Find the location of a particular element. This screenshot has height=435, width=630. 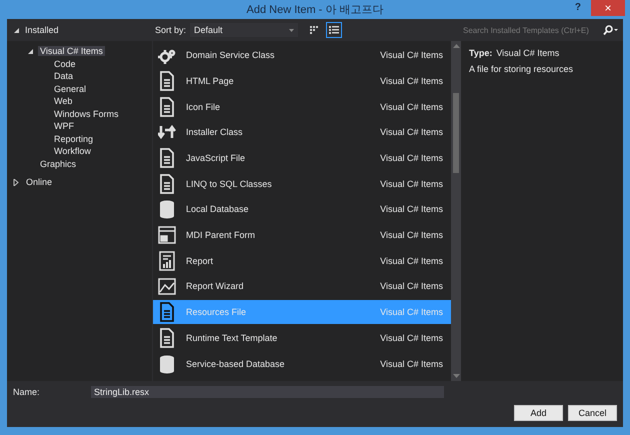

template-row: Local Database Visual C# Items is located at coordinates (302, 209).